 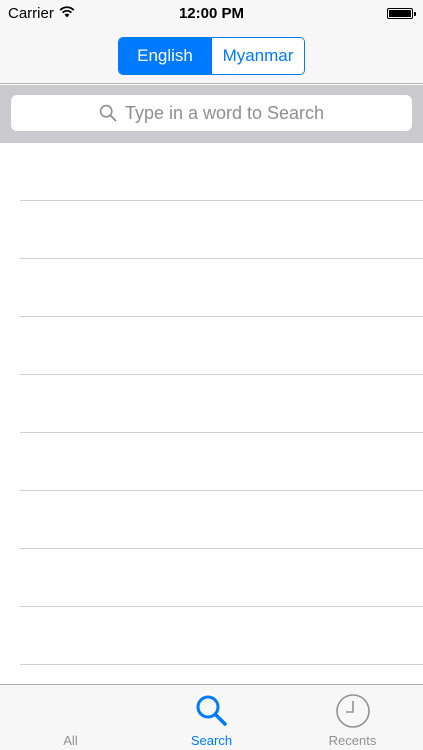 I want to click on battery-icon, so click(x=401, y=13).